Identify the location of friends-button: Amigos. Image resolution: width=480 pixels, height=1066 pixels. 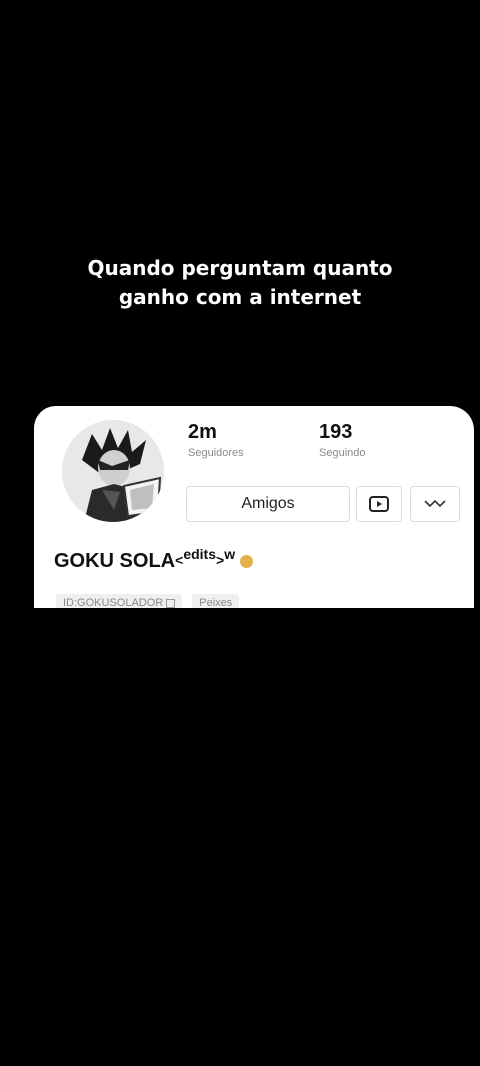
(268, 504).